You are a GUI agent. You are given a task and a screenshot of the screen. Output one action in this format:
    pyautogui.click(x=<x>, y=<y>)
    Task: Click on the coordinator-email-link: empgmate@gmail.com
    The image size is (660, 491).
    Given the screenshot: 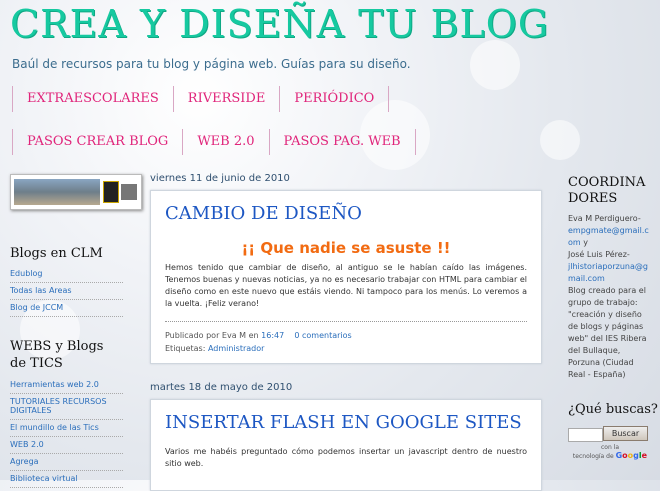 What is the action you would take?
    pyautogui.click(x=608, y=236)
    